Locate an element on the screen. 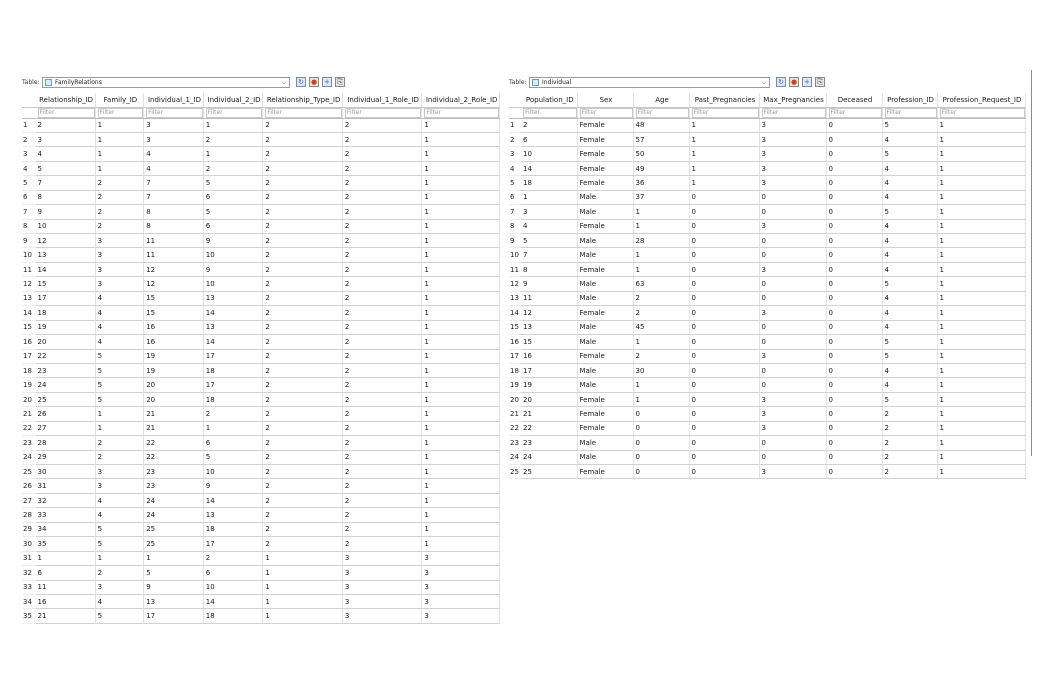 Image resolution: width=1050 pixels, height=700 pixels. print-icon: ⎘ is located at coordinates (340, 82).